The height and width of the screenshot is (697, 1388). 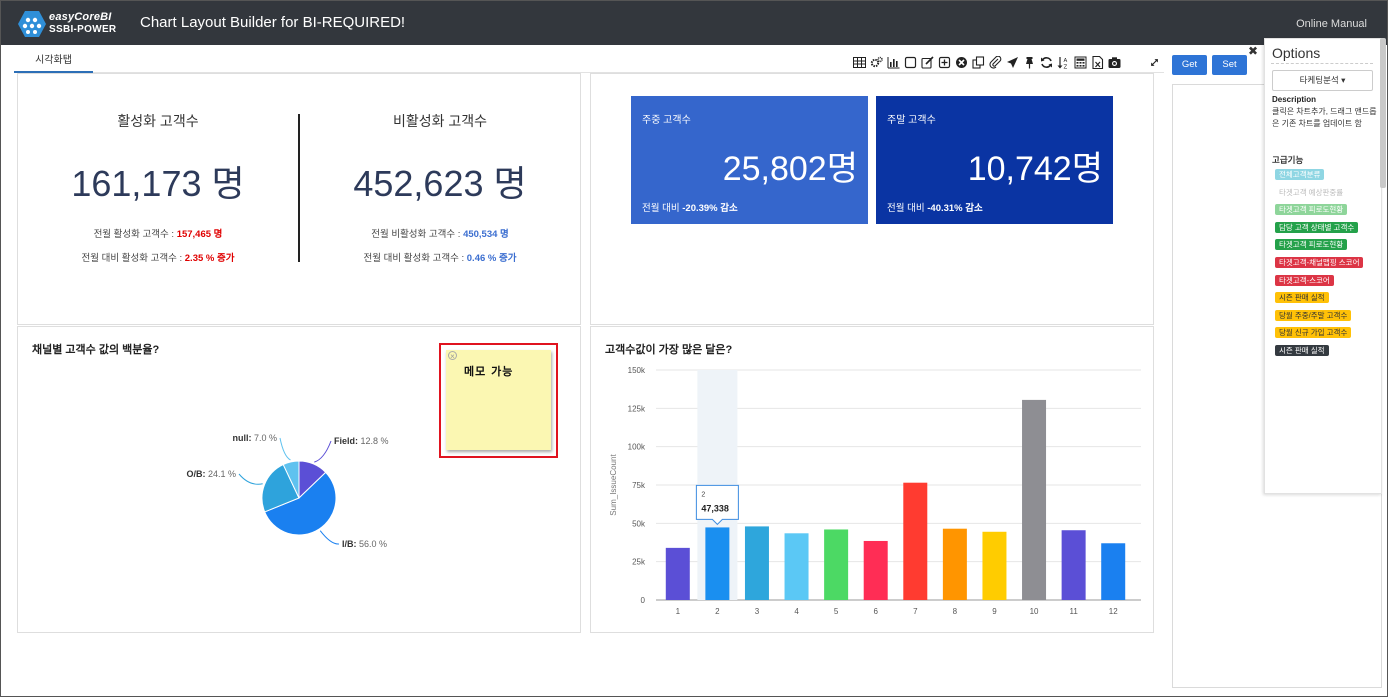 I want to click on advanced-tag: 타겟고객 예상판중률, so click(x=1311, y=192).